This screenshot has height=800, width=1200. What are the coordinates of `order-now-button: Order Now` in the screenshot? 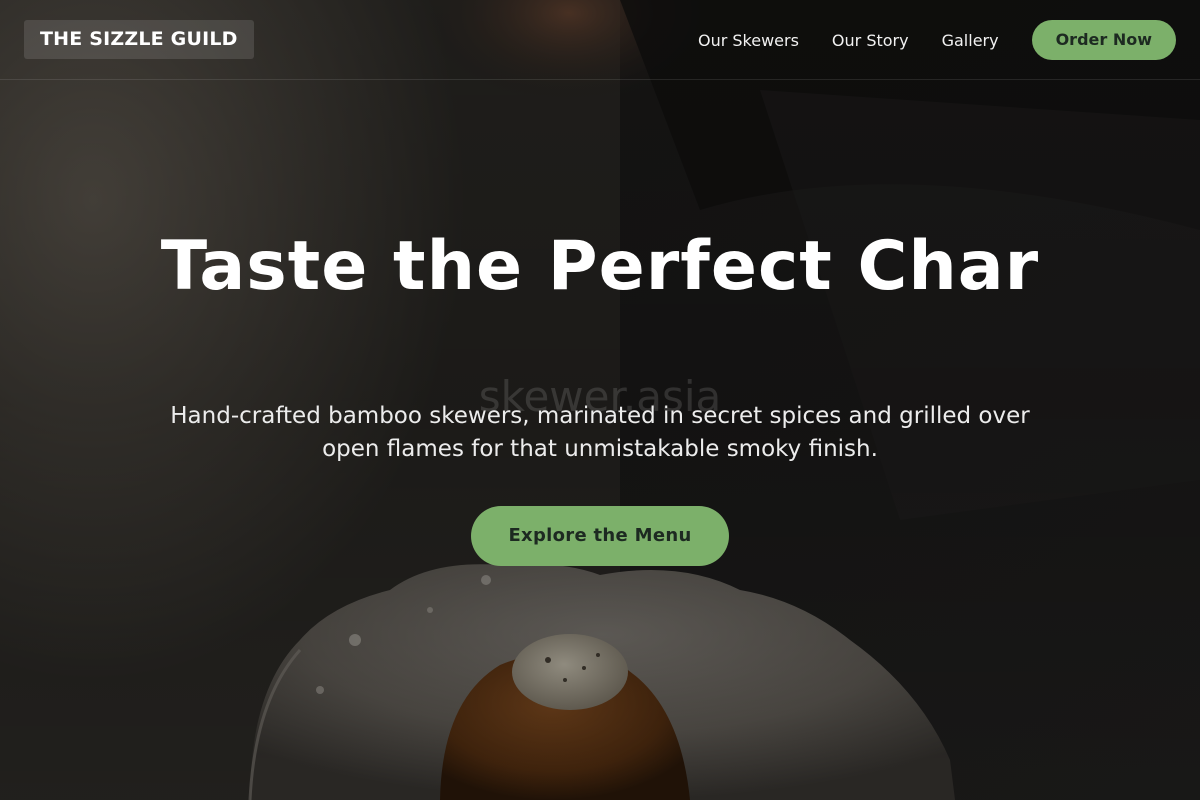 It's located at (1103, 40).